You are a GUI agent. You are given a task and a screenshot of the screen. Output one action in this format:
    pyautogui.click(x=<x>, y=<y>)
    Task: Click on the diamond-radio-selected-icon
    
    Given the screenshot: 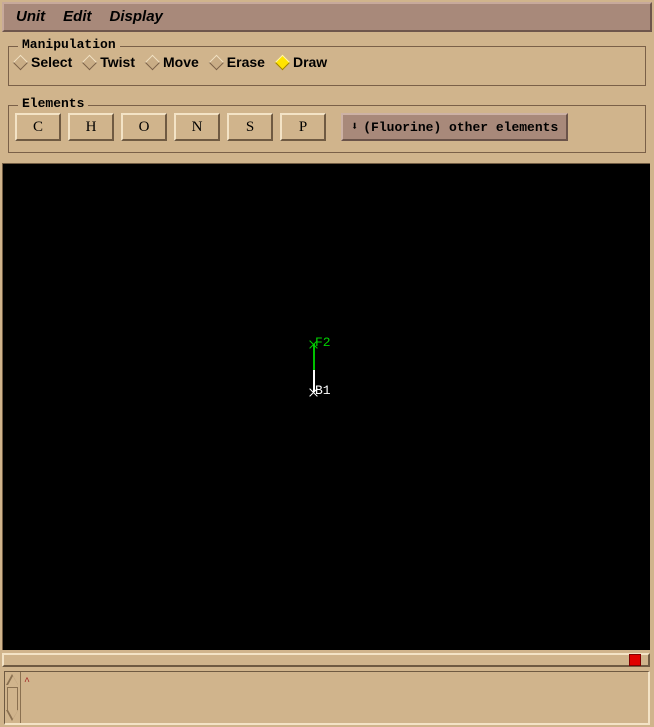 What is the action you would take?
    pyautogui.click(x=282, y=62)
    